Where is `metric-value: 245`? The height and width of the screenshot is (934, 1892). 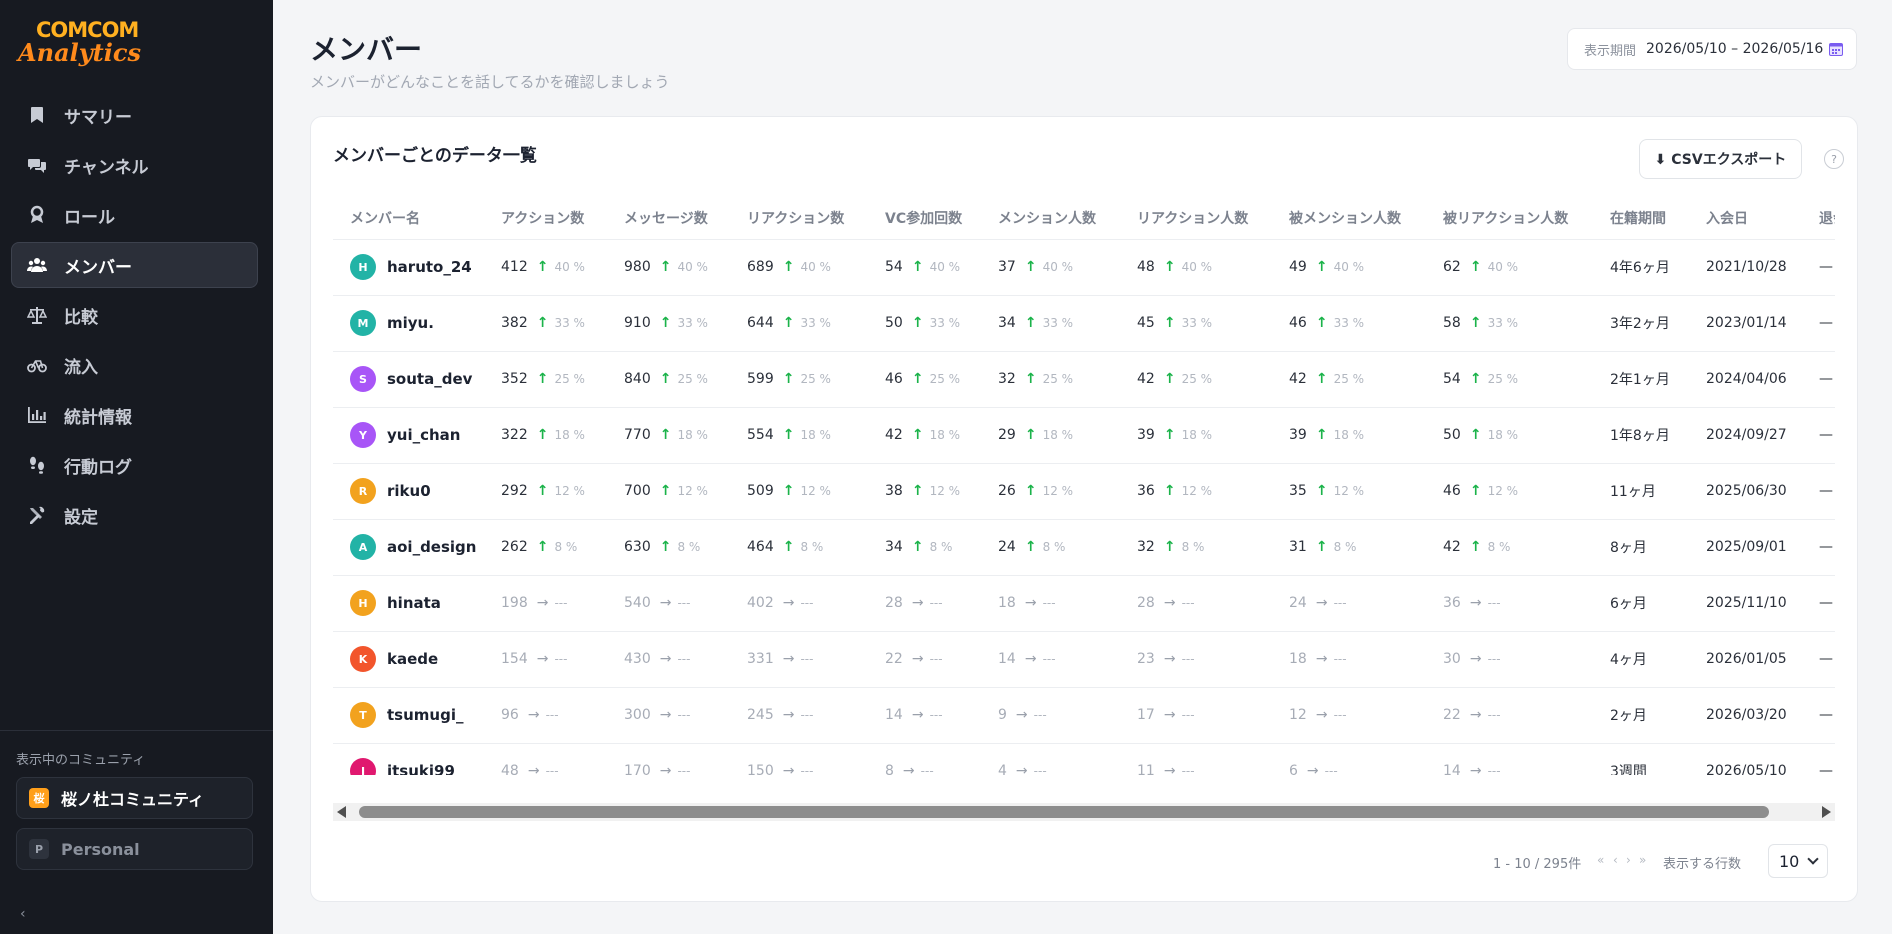
metric-value: 245 is located at coordinates (760, 715).